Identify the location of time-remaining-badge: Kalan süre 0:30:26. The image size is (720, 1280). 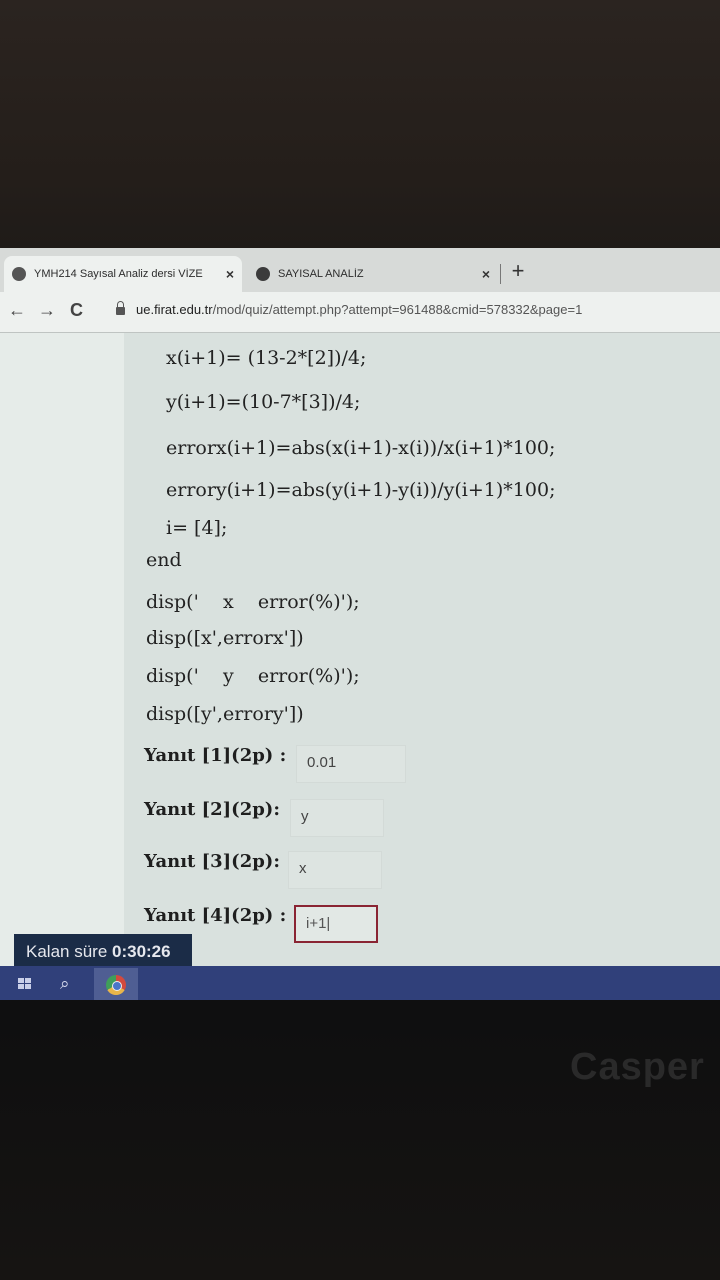
(103, 952).